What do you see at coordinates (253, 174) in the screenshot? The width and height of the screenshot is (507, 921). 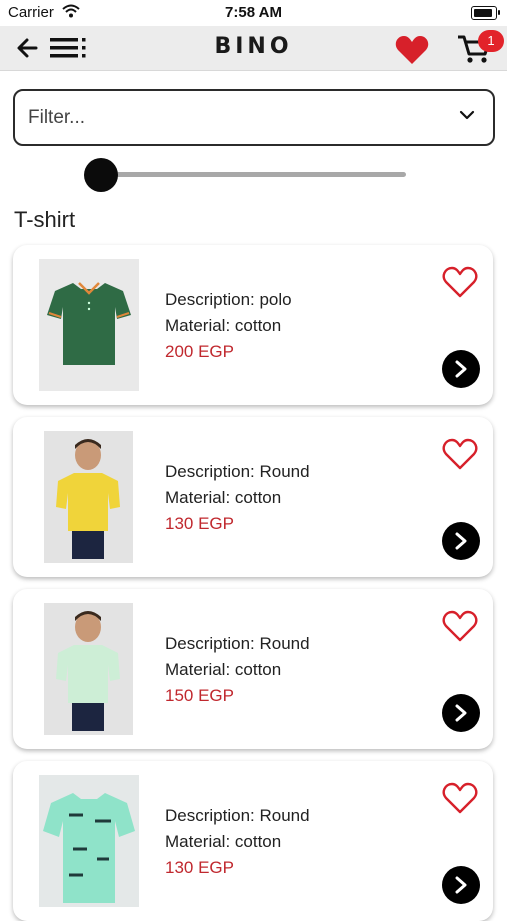 I see `price-slider-track` at bounding box center [253, 174].